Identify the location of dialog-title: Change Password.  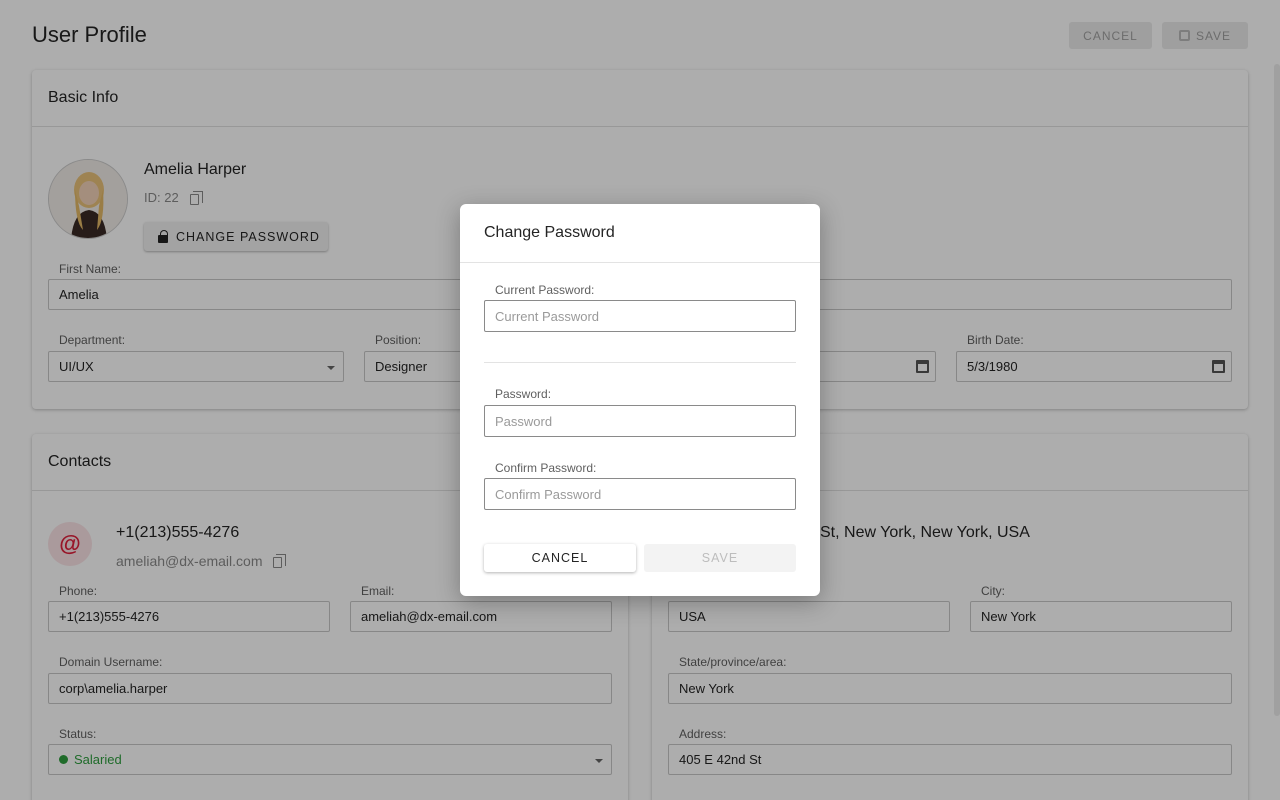
(549, 232).